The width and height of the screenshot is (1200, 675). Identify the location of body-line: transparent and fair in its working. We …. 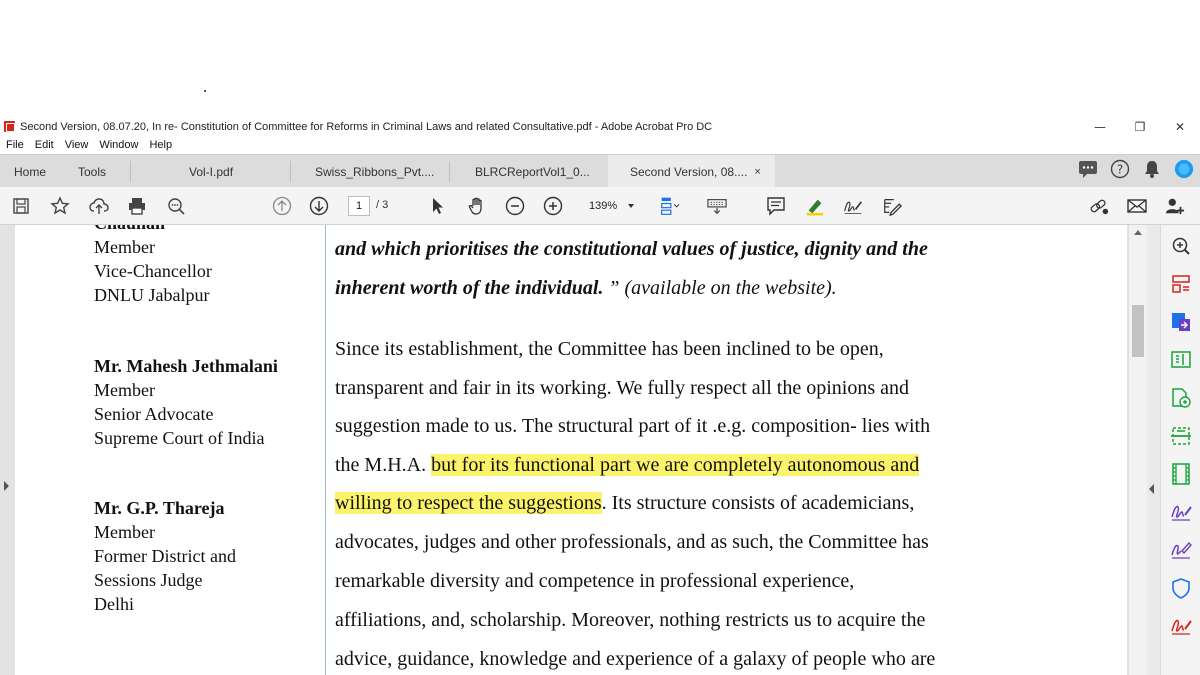
(622, 388).